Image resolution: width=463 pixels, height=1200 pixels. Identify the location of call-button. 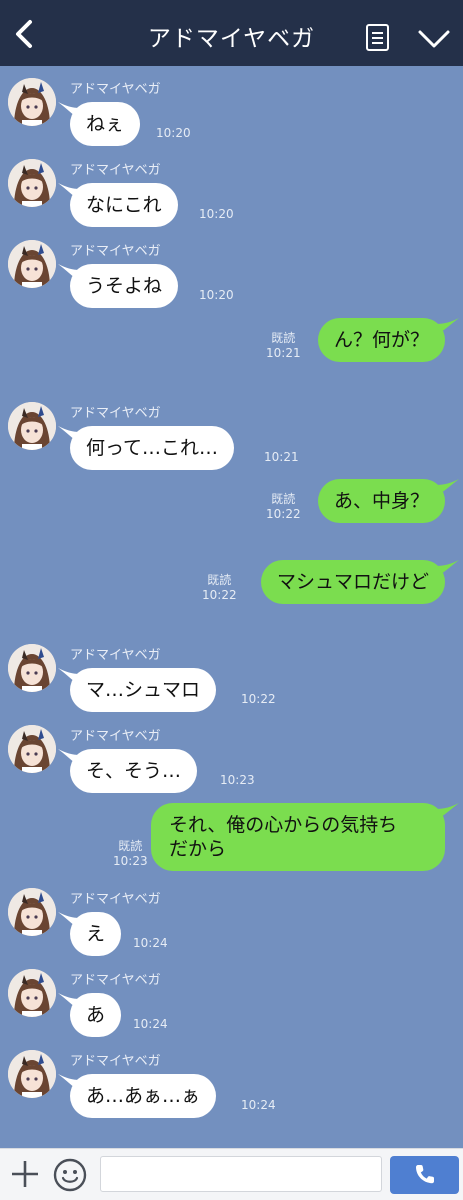
(424, 1175).